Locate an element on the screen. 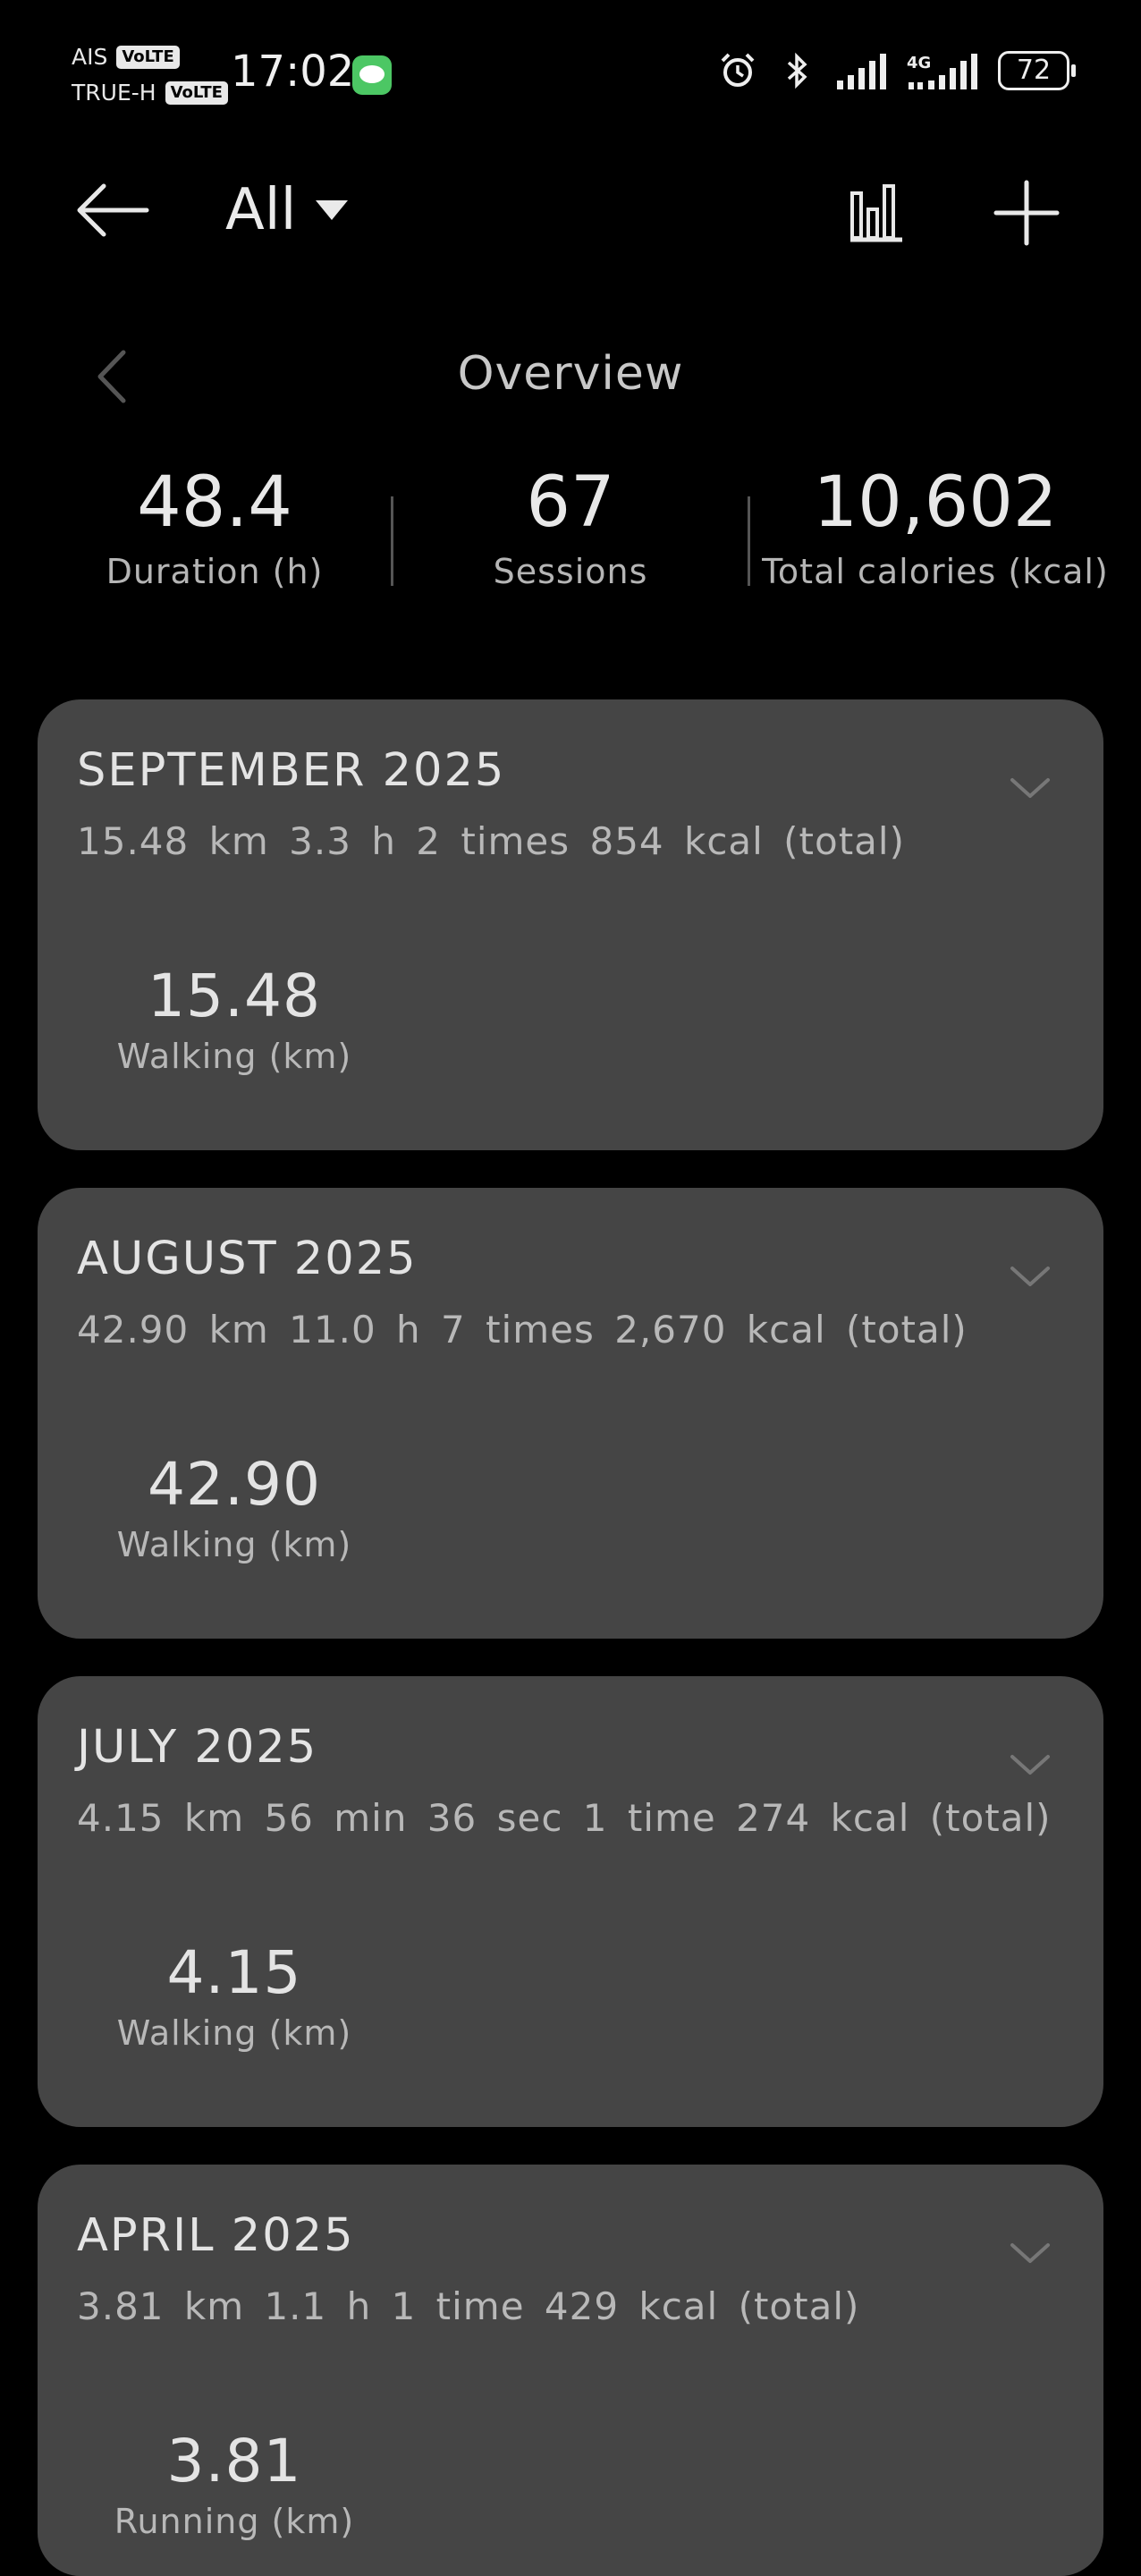 The width and height of the screenshot is (1141, 2576). metric-value: 3.81 is located at coordinates (234, 2461).